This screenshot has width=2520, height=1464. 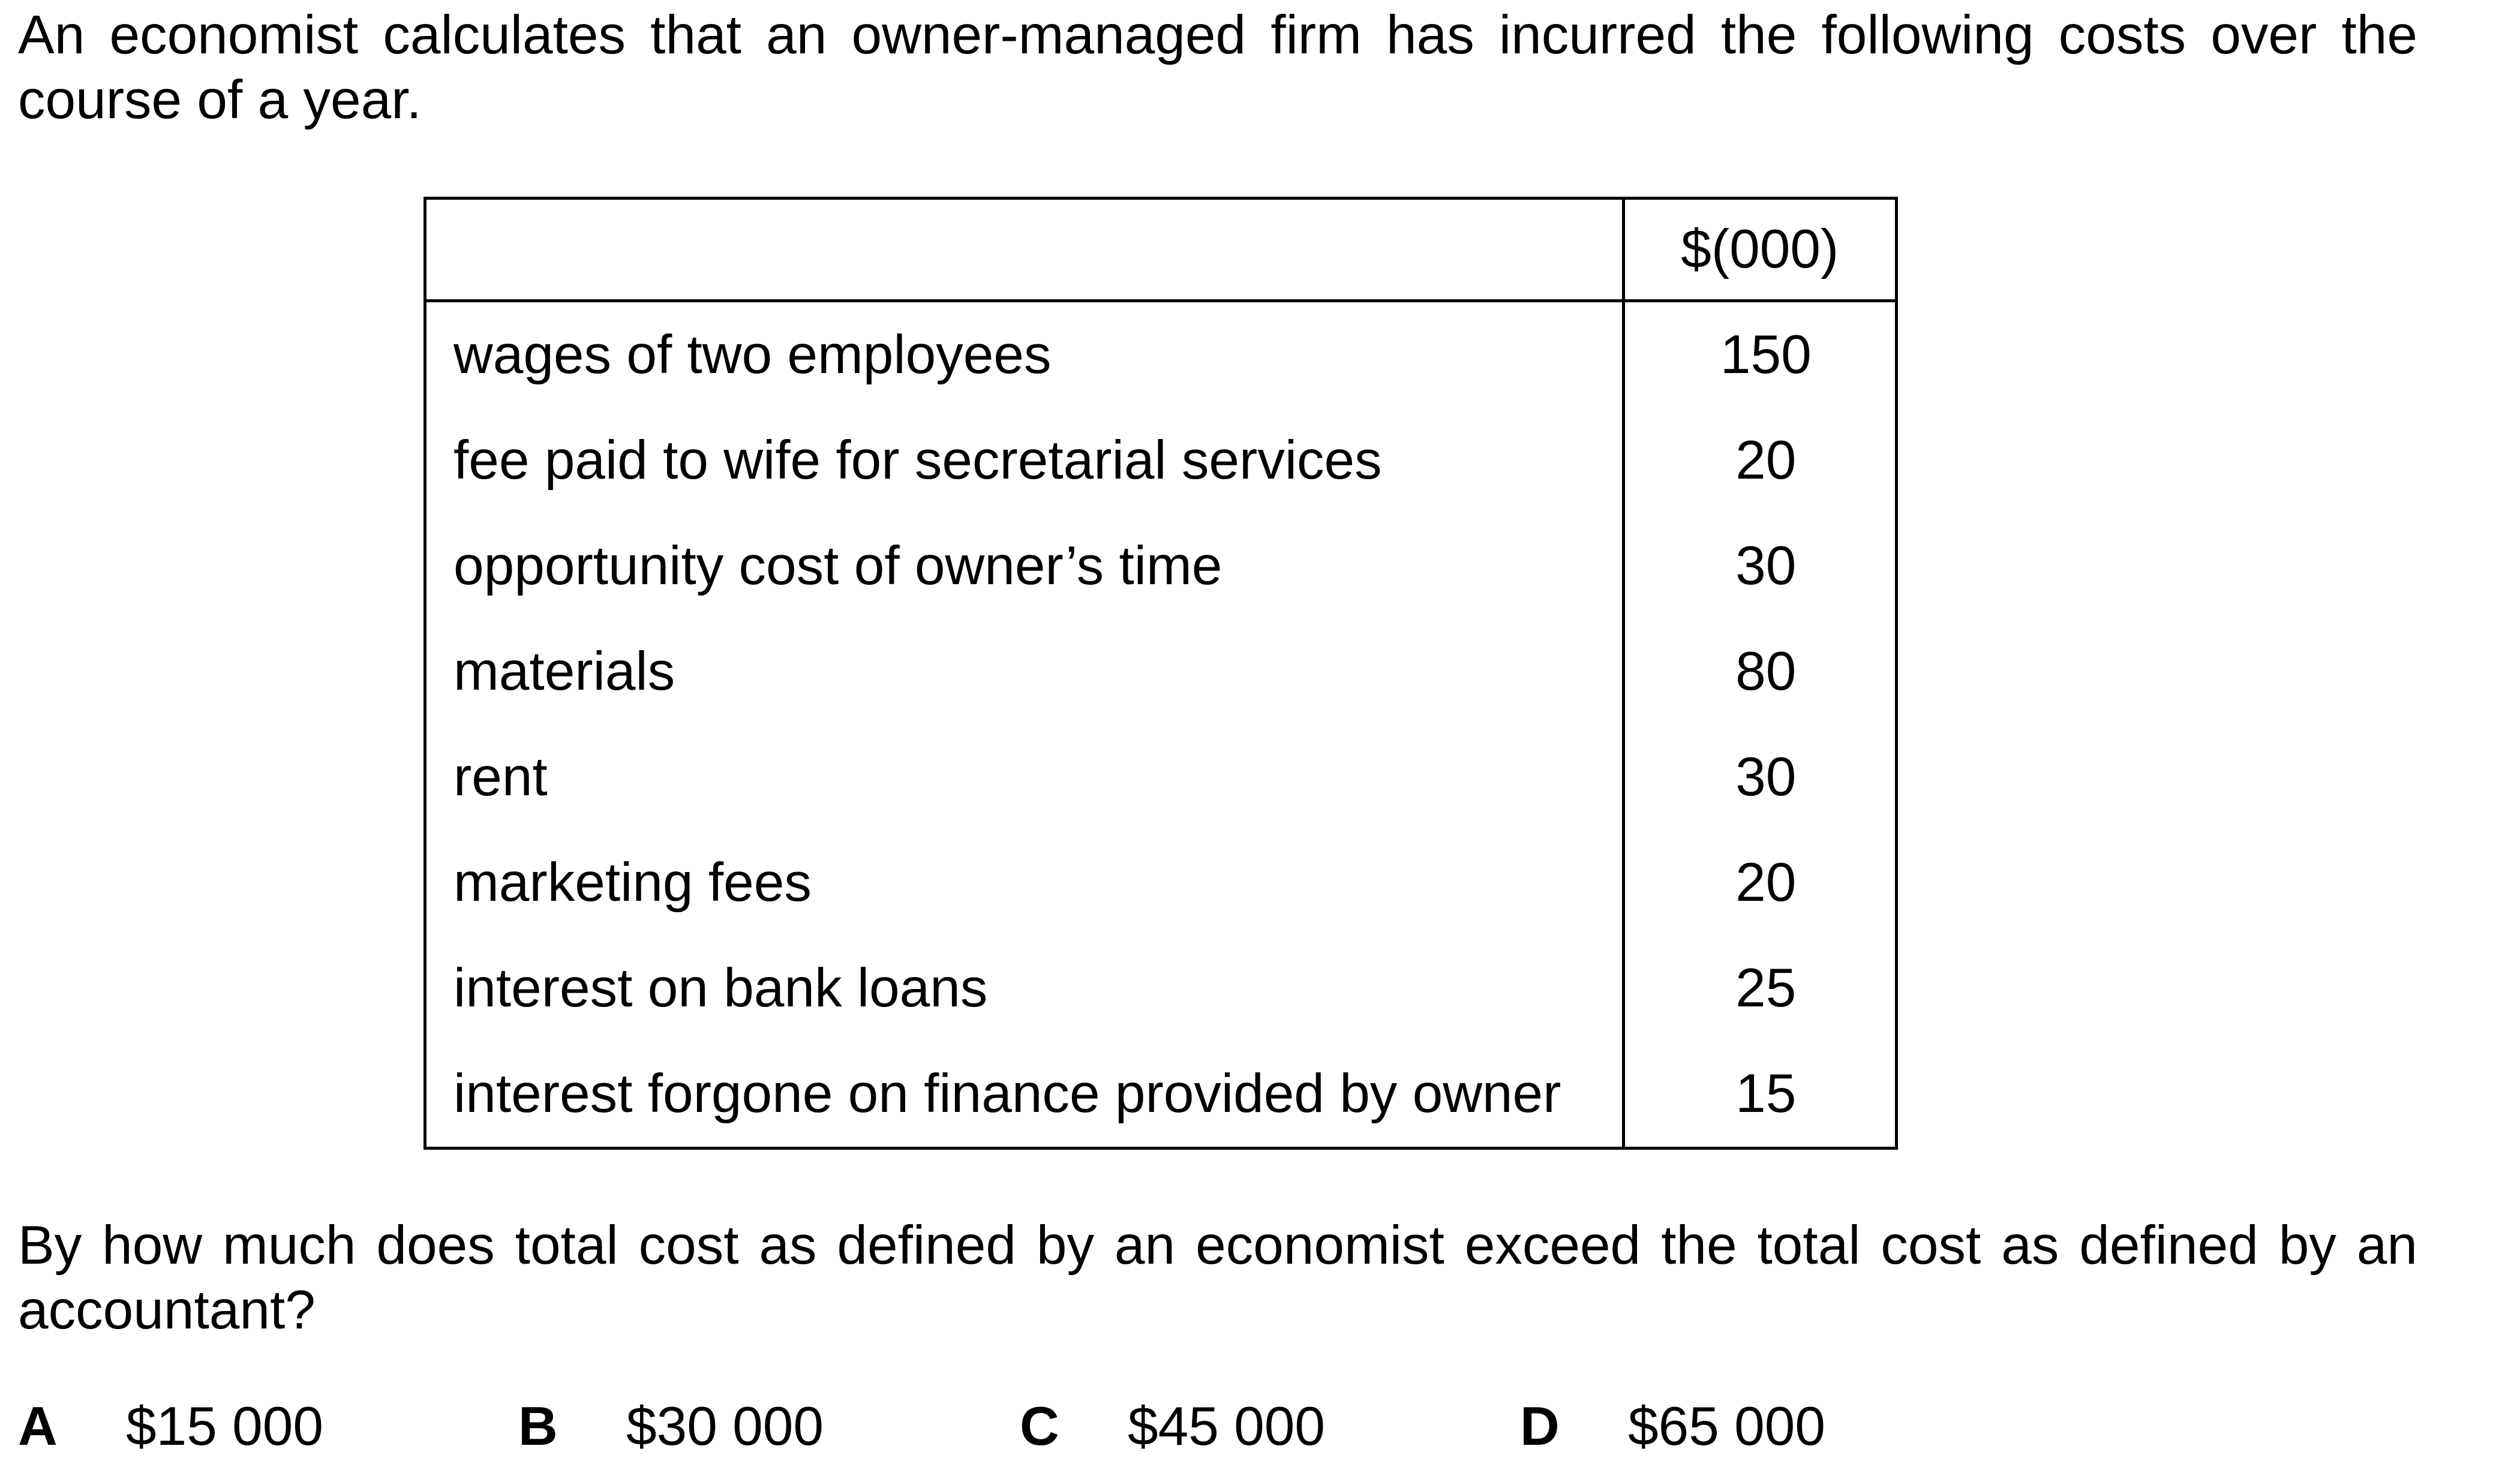 What do you see at coordinates (1024, 566) in the screenshot?
I see `cost-item: opportunity cost of owner’s time` at bounding box center [1024, 566].